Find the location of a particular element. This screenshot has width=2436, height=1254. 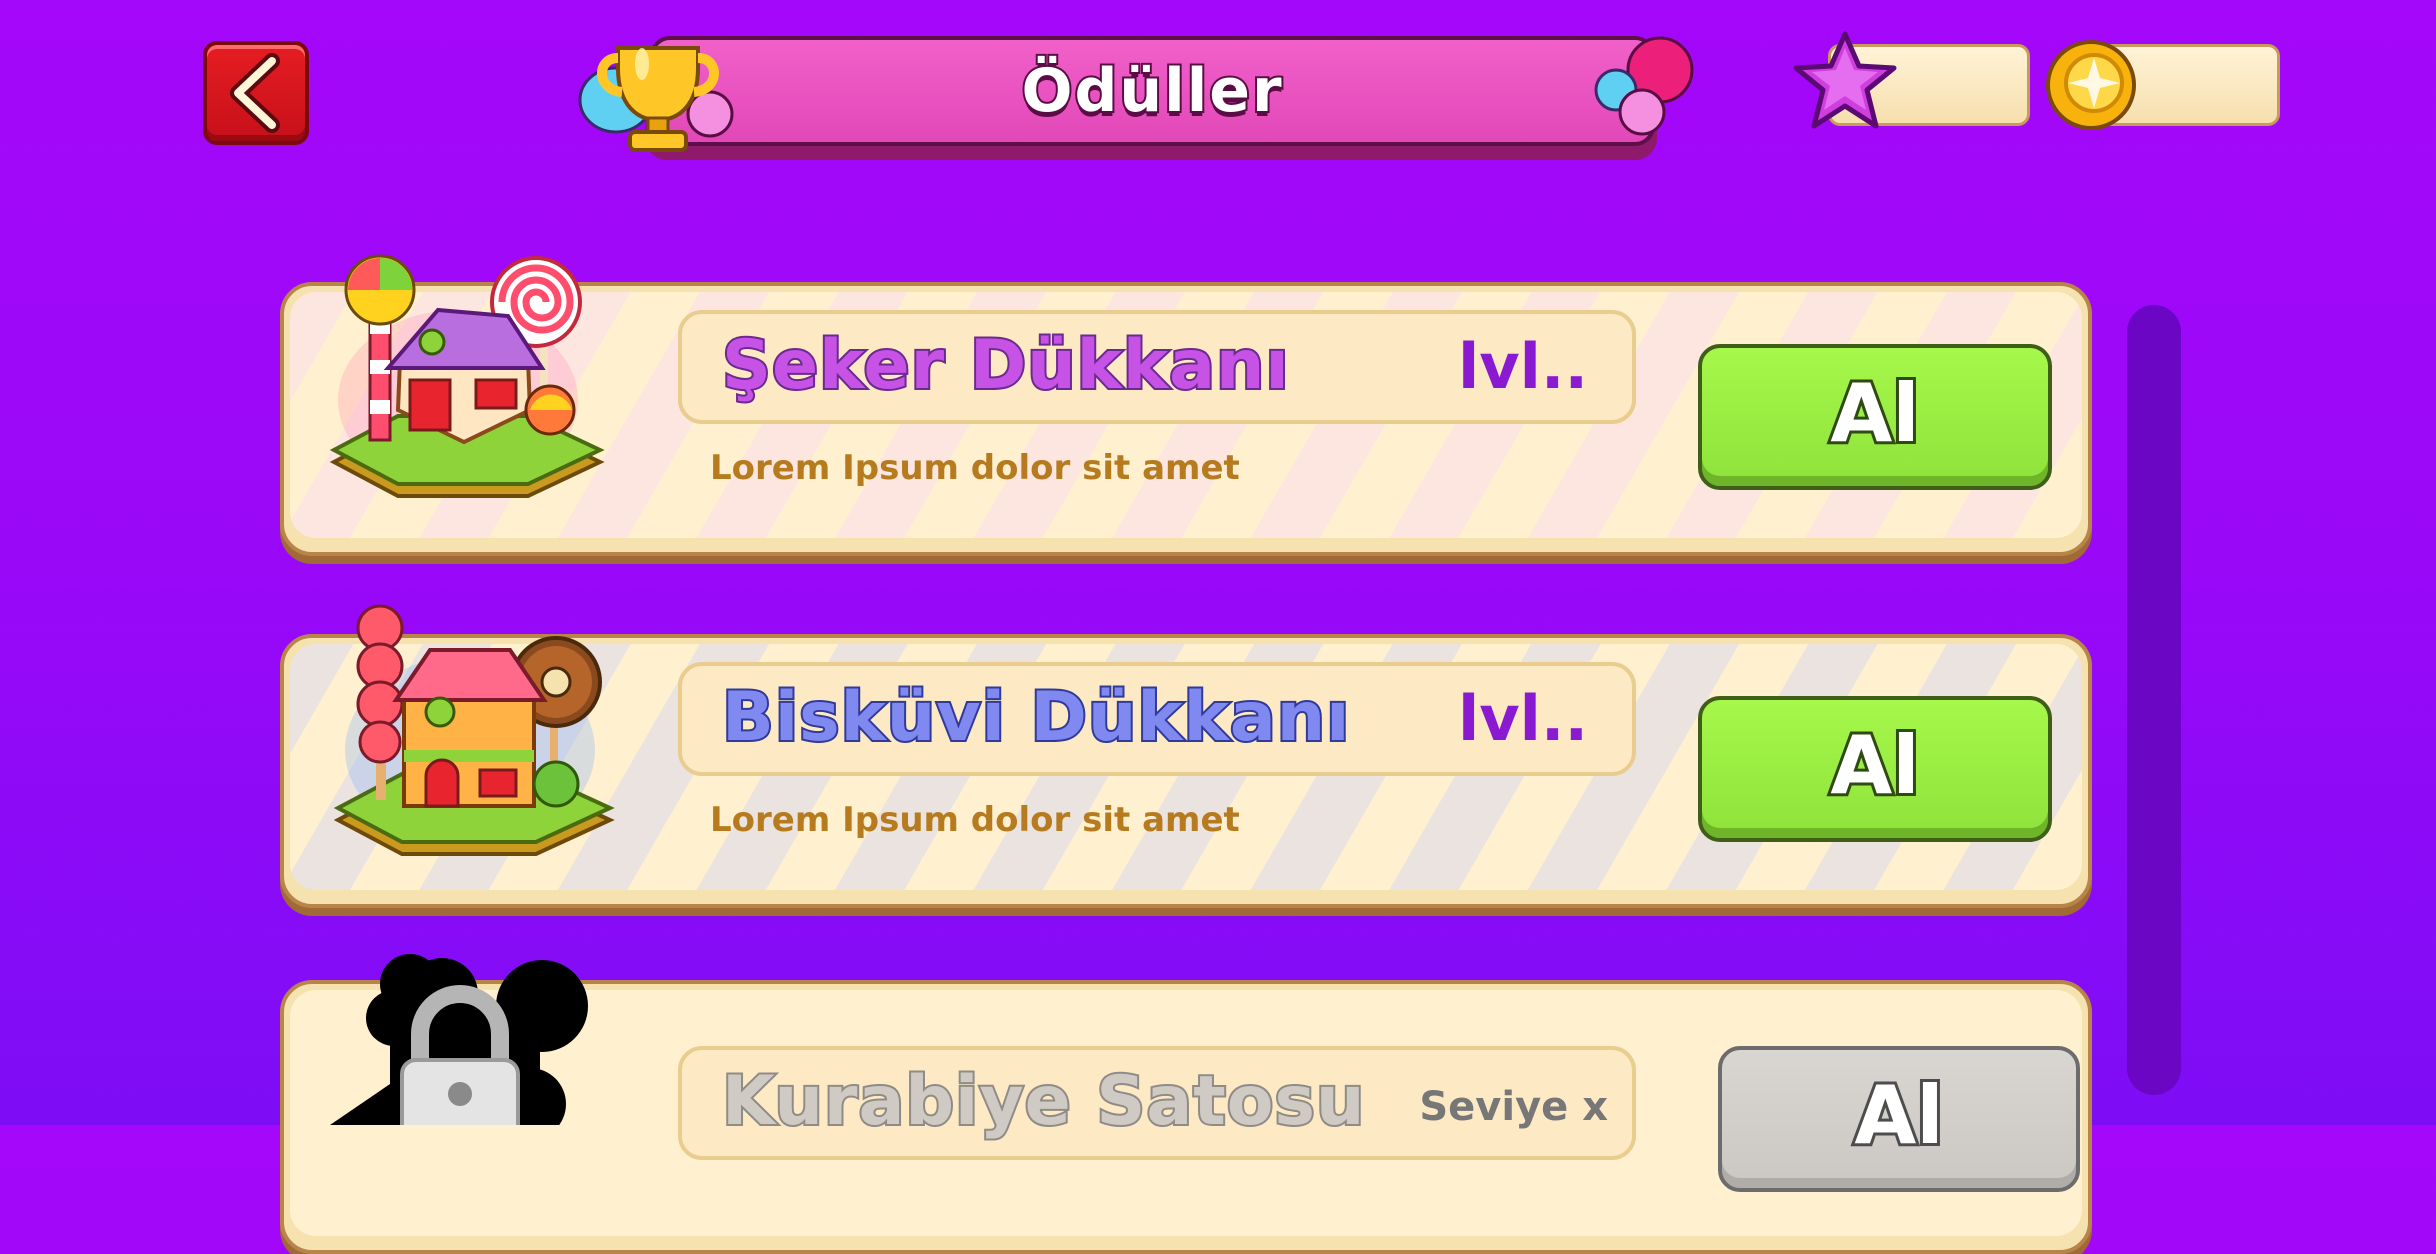

page-title: Ödüller is located at coordinates (1151, 91).